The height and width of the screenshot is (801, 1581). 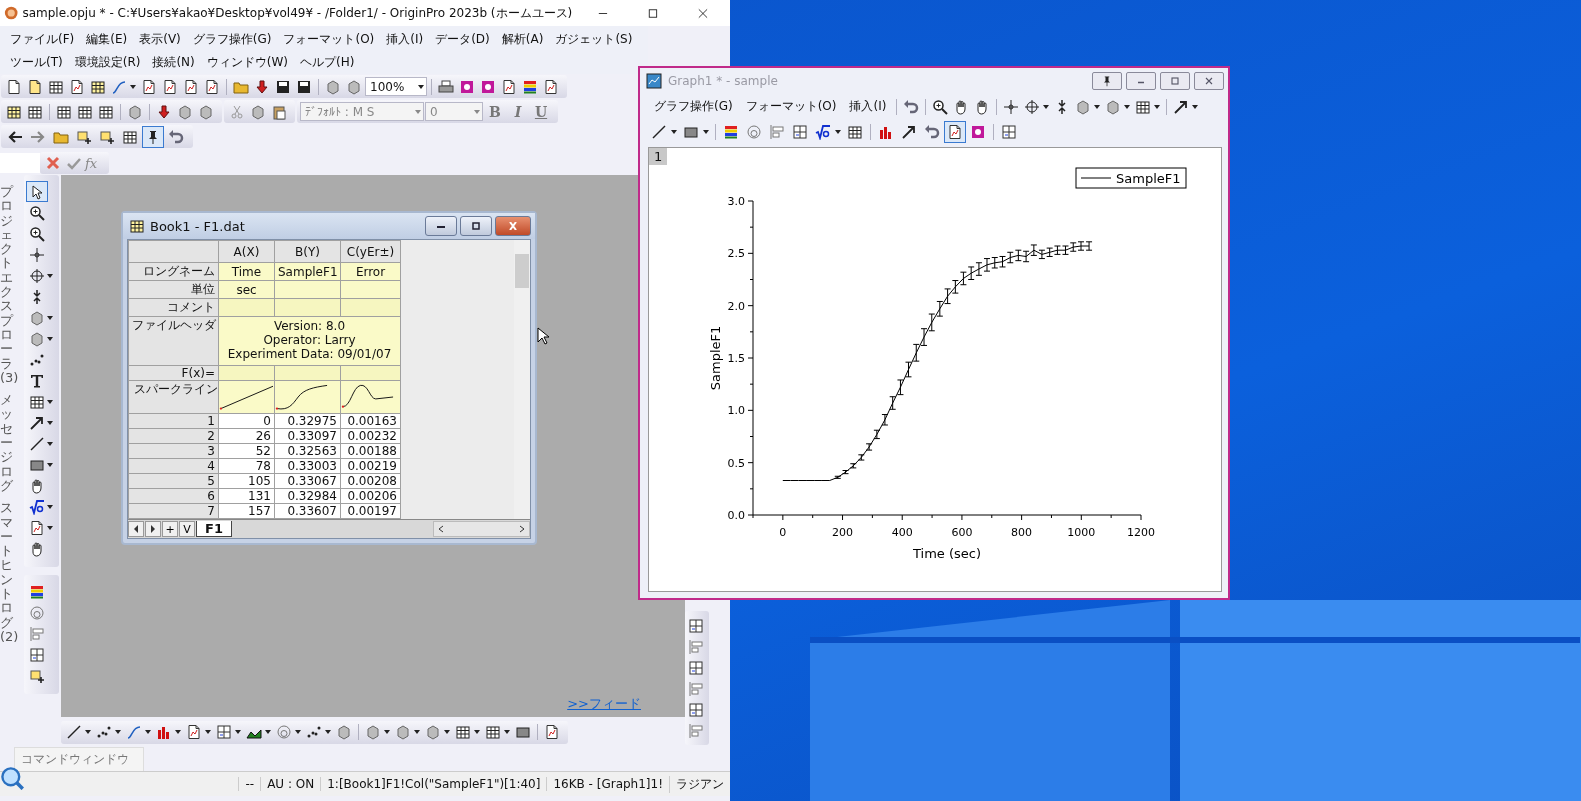 I want to click on tick-label: 600, so click(x=962, y=532).